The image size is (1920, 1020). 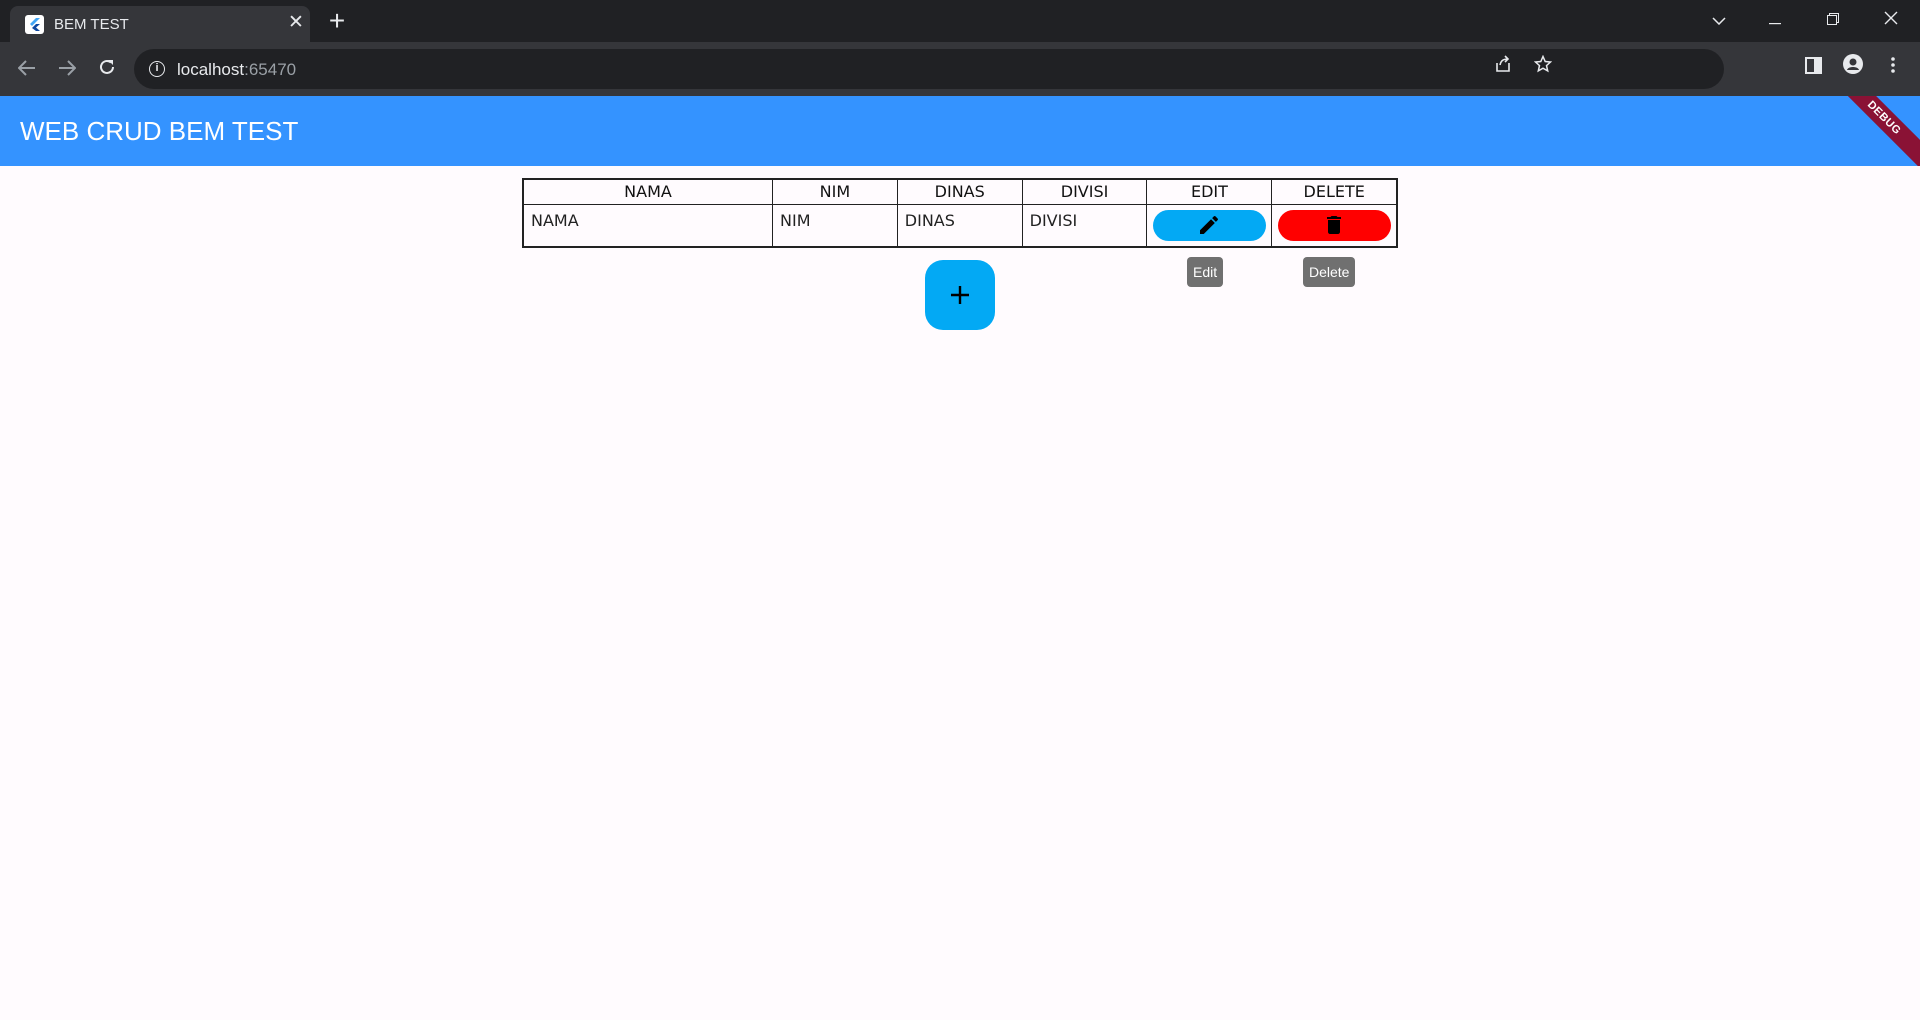 What do you see at coordinates (1893, 69) in the screenshot?
I see `menu-kebab-icon` at bounding box center [1893, 69].